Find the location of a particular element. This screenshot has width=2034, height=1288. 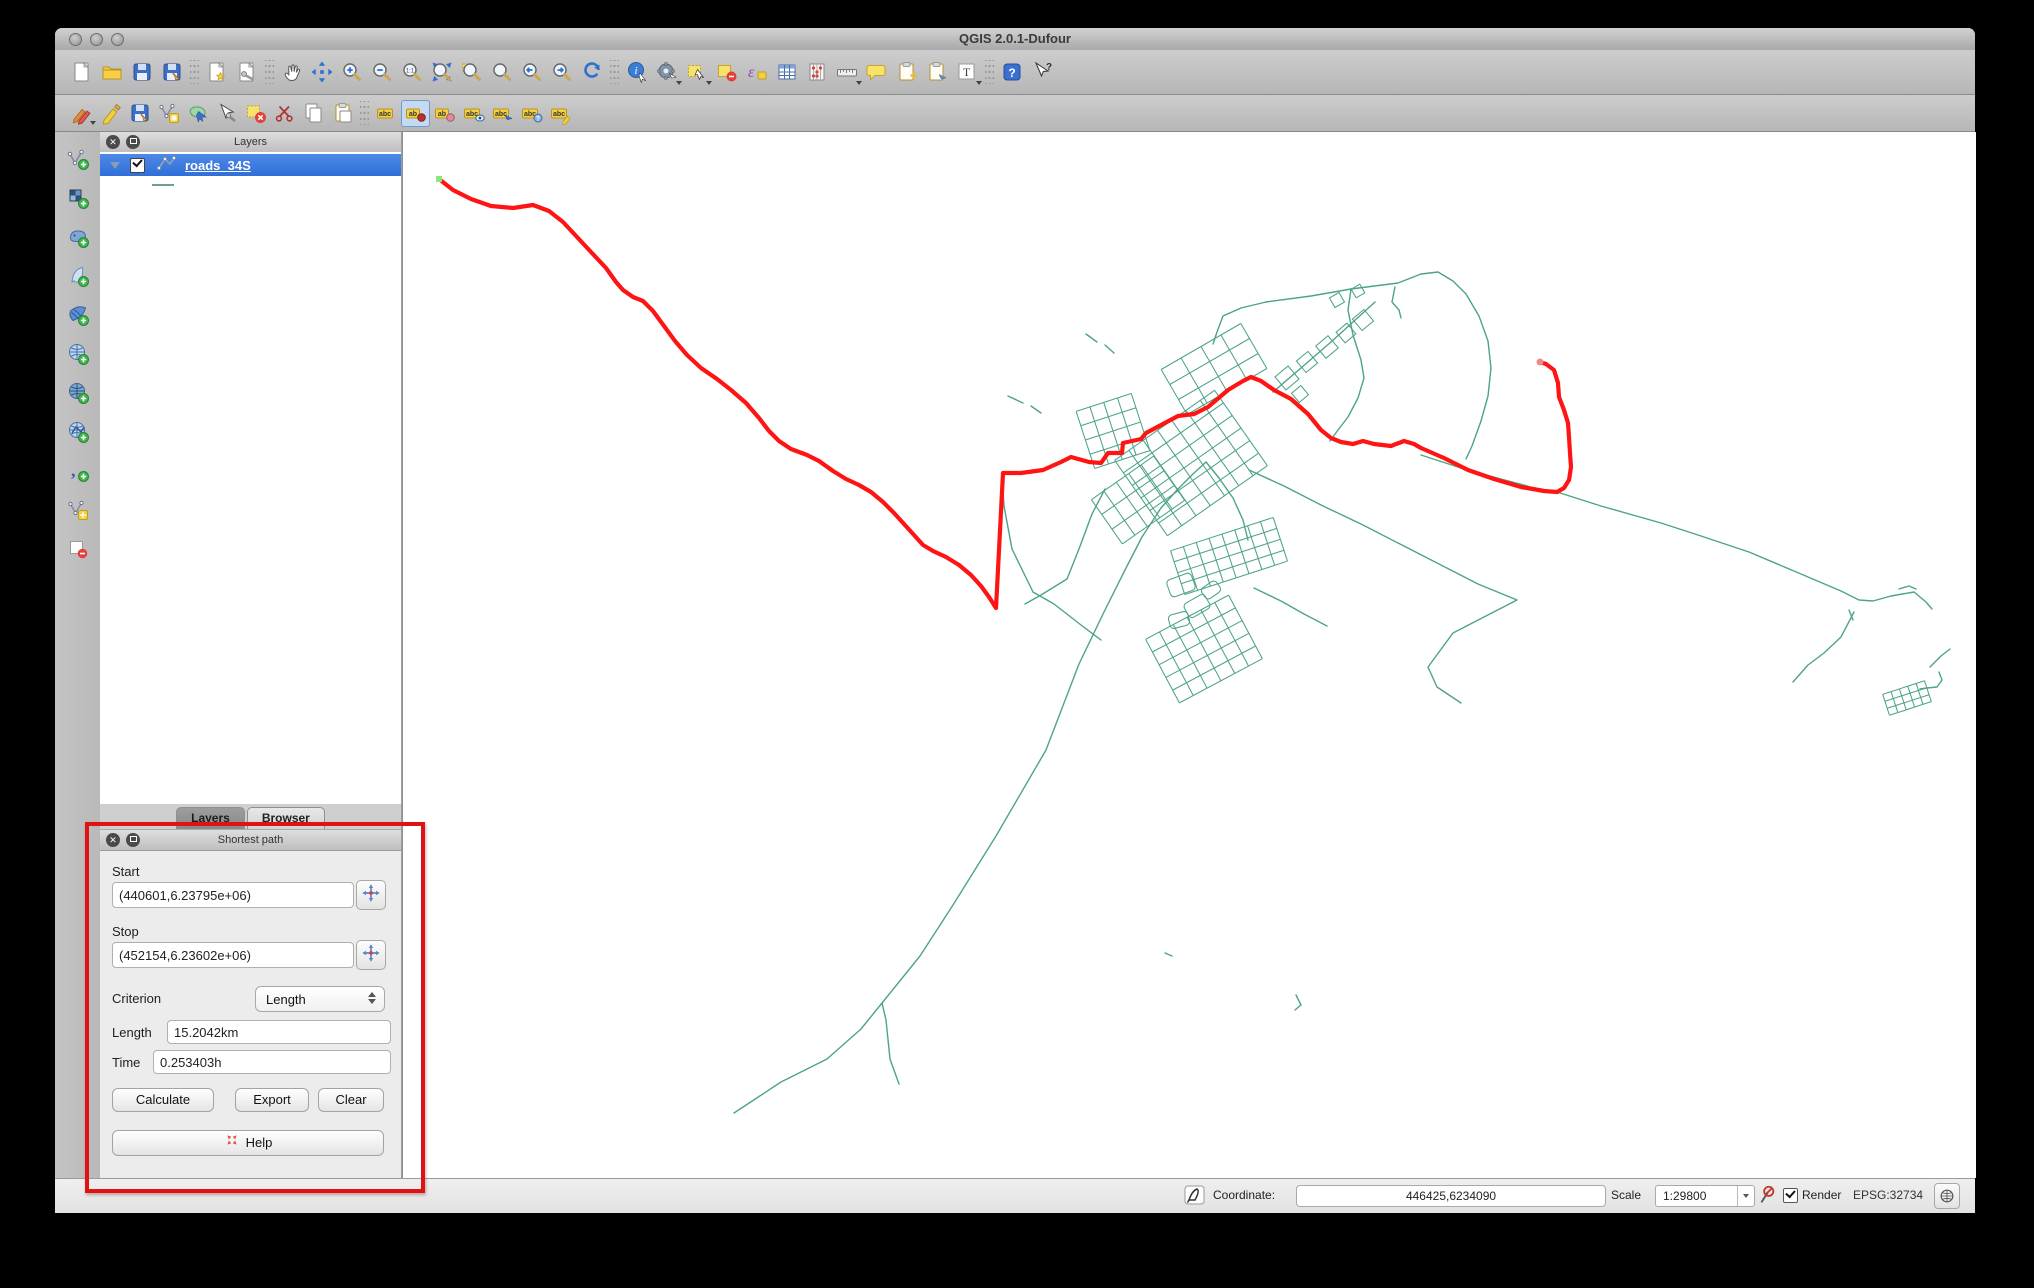

start-input is located at coordinates (233, 895).